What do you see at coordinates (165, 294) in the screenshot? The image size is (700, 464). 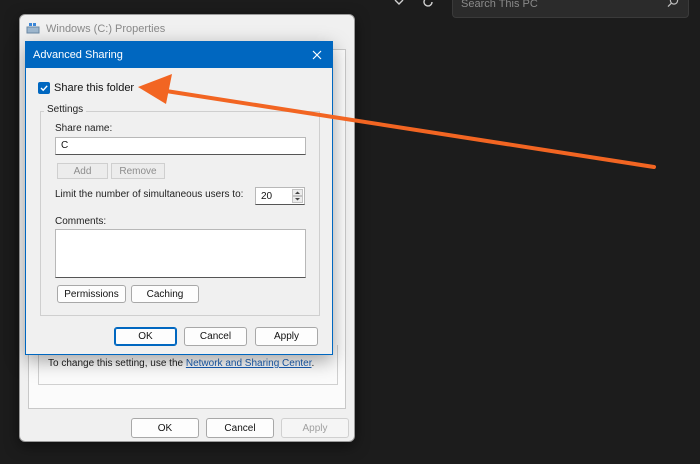 I see `caching-button: Caching` at bounding box center [165, 294].